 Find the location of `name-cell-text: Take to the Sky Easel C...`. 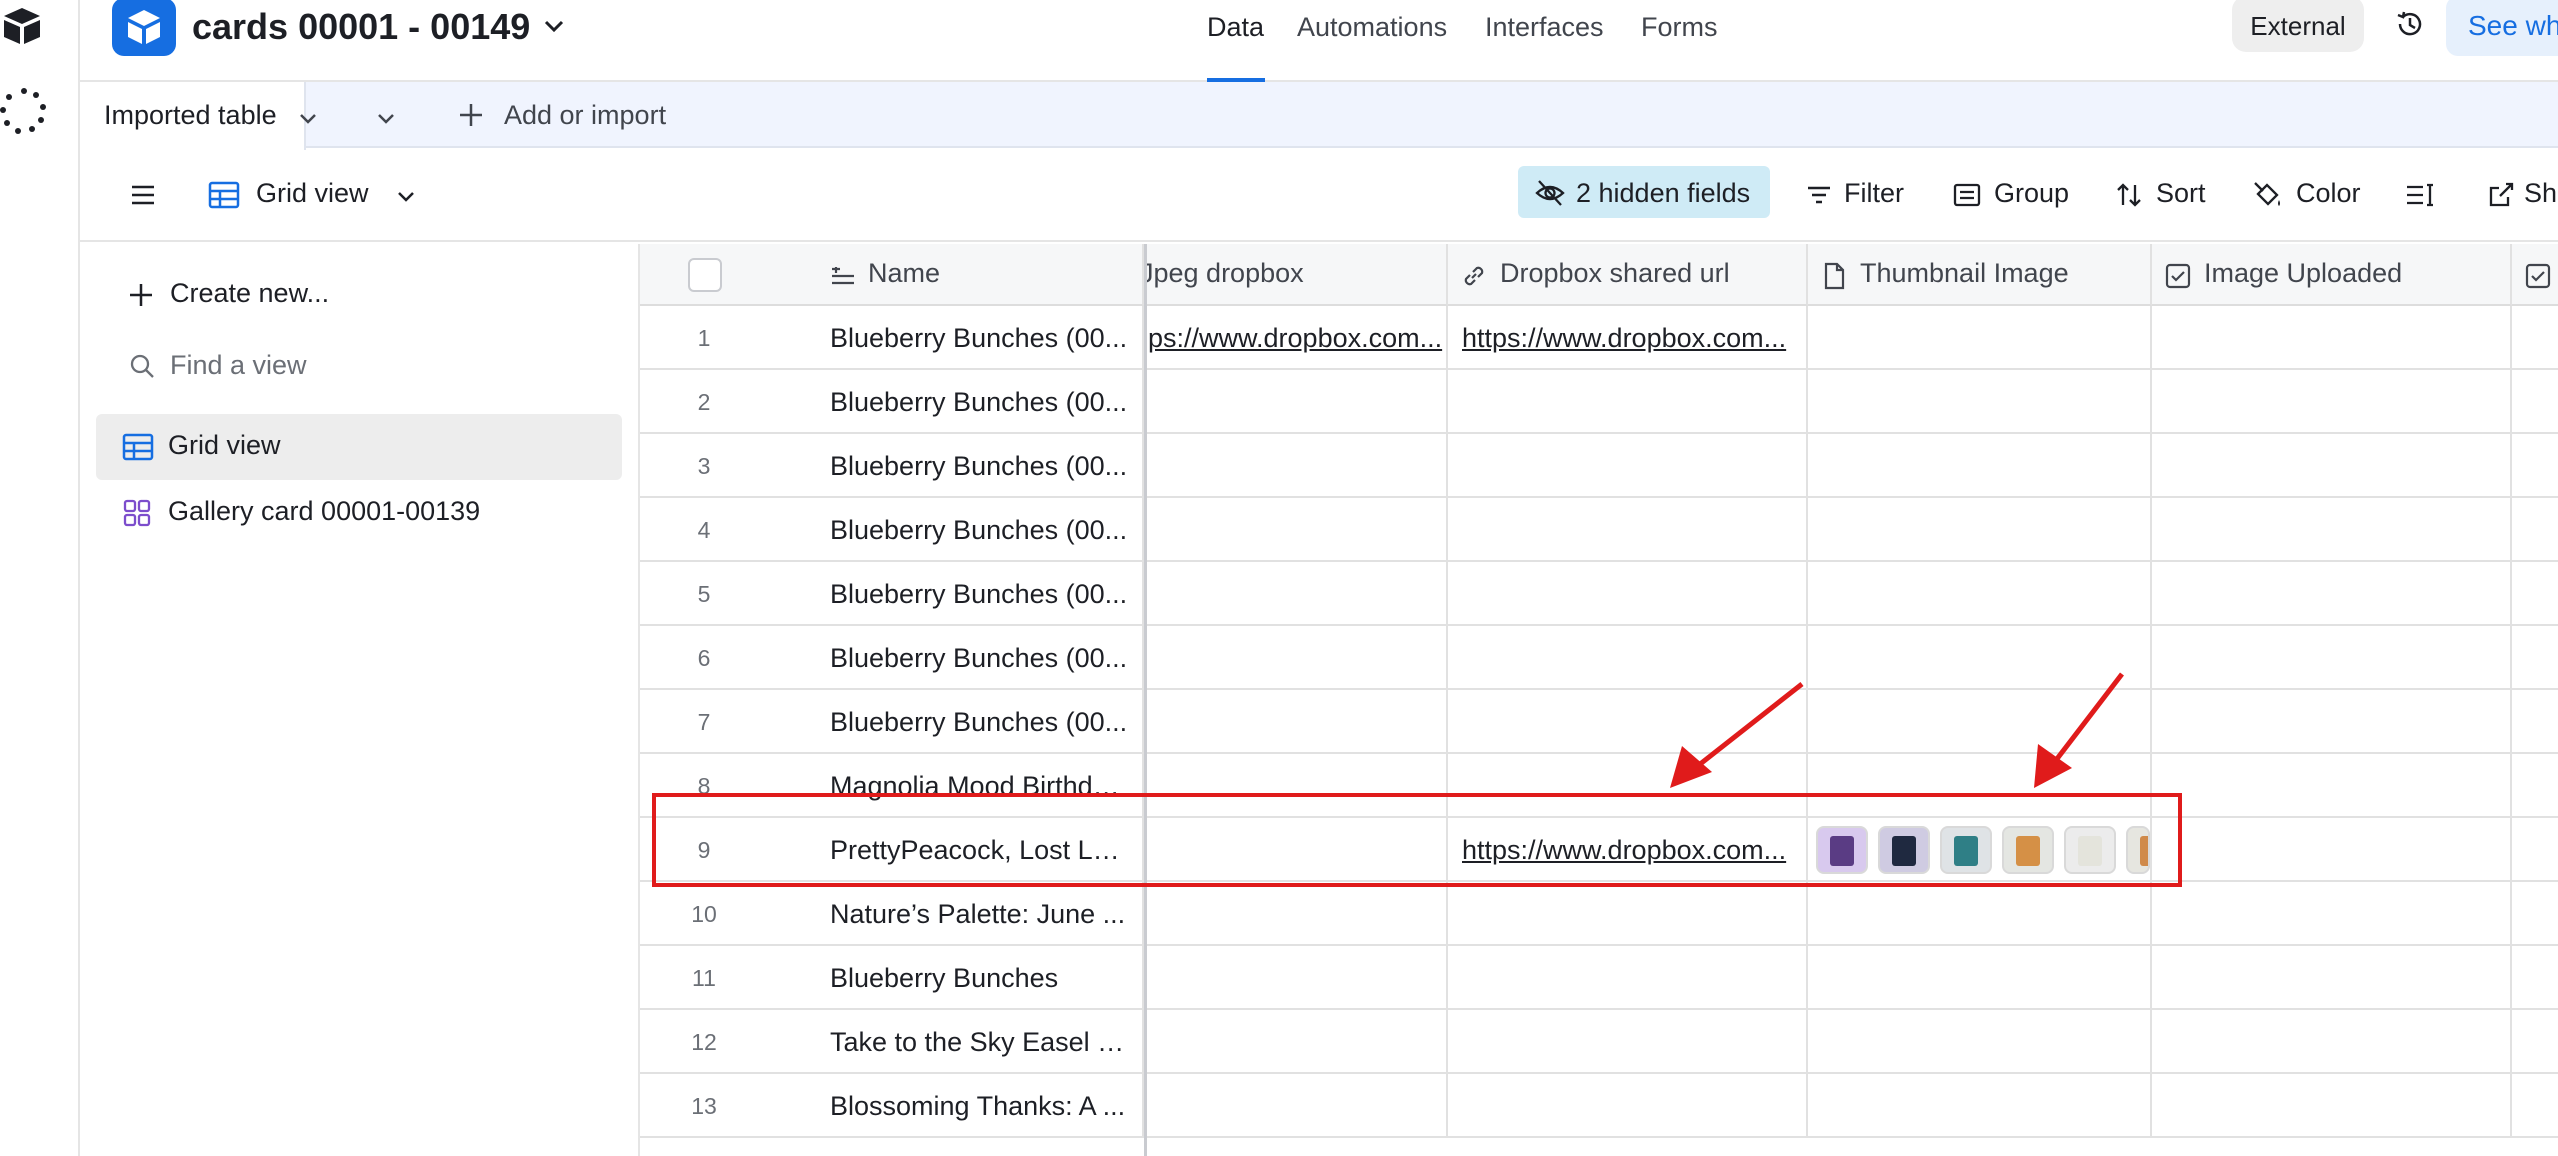

name-cell-text: Take to the Sky Easel C... is located at coordinates (980, 1042).